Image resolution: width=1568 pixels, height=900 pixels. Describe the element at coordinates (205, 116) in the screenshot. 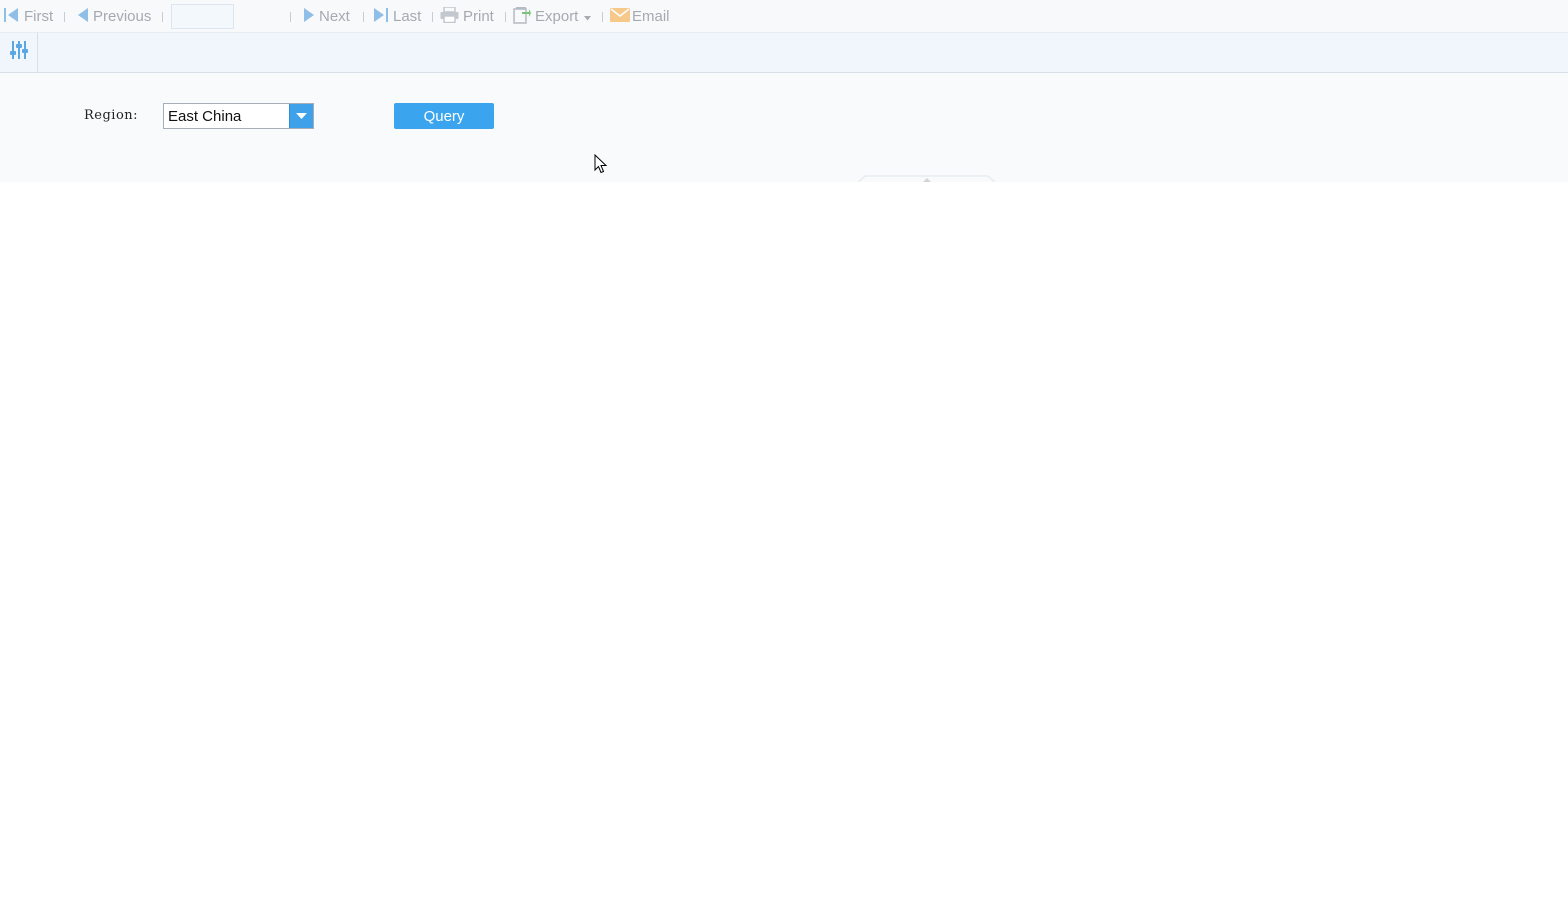

I see `region-select-value: East China` at that location.